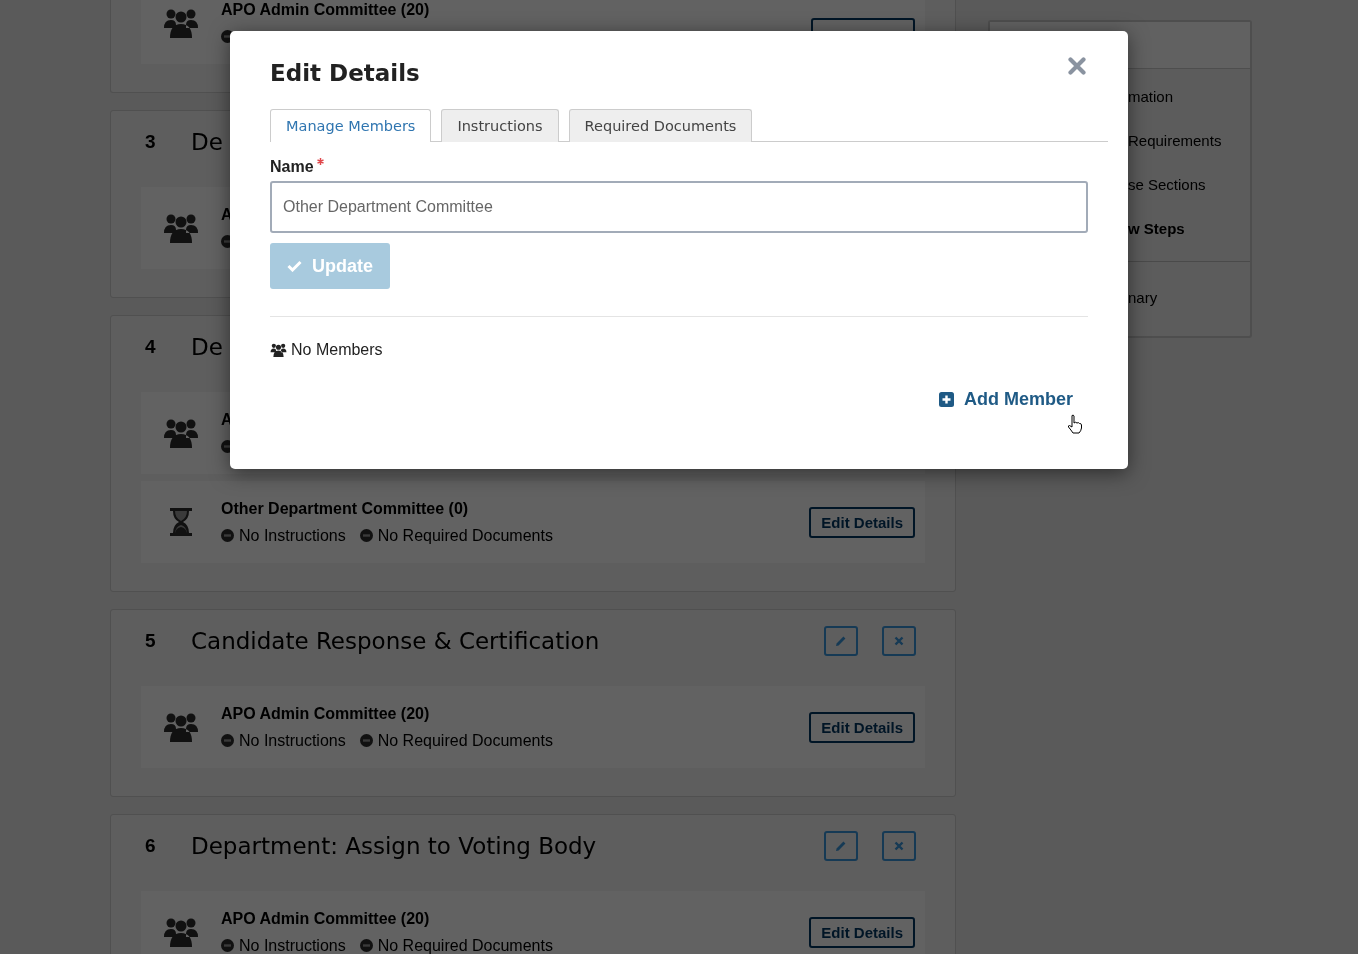 The width and height of the screenshot is (1358, 954). Describe the element at coordinates (151, 846) in the screenshot. I see `step-number: 6` at that location.